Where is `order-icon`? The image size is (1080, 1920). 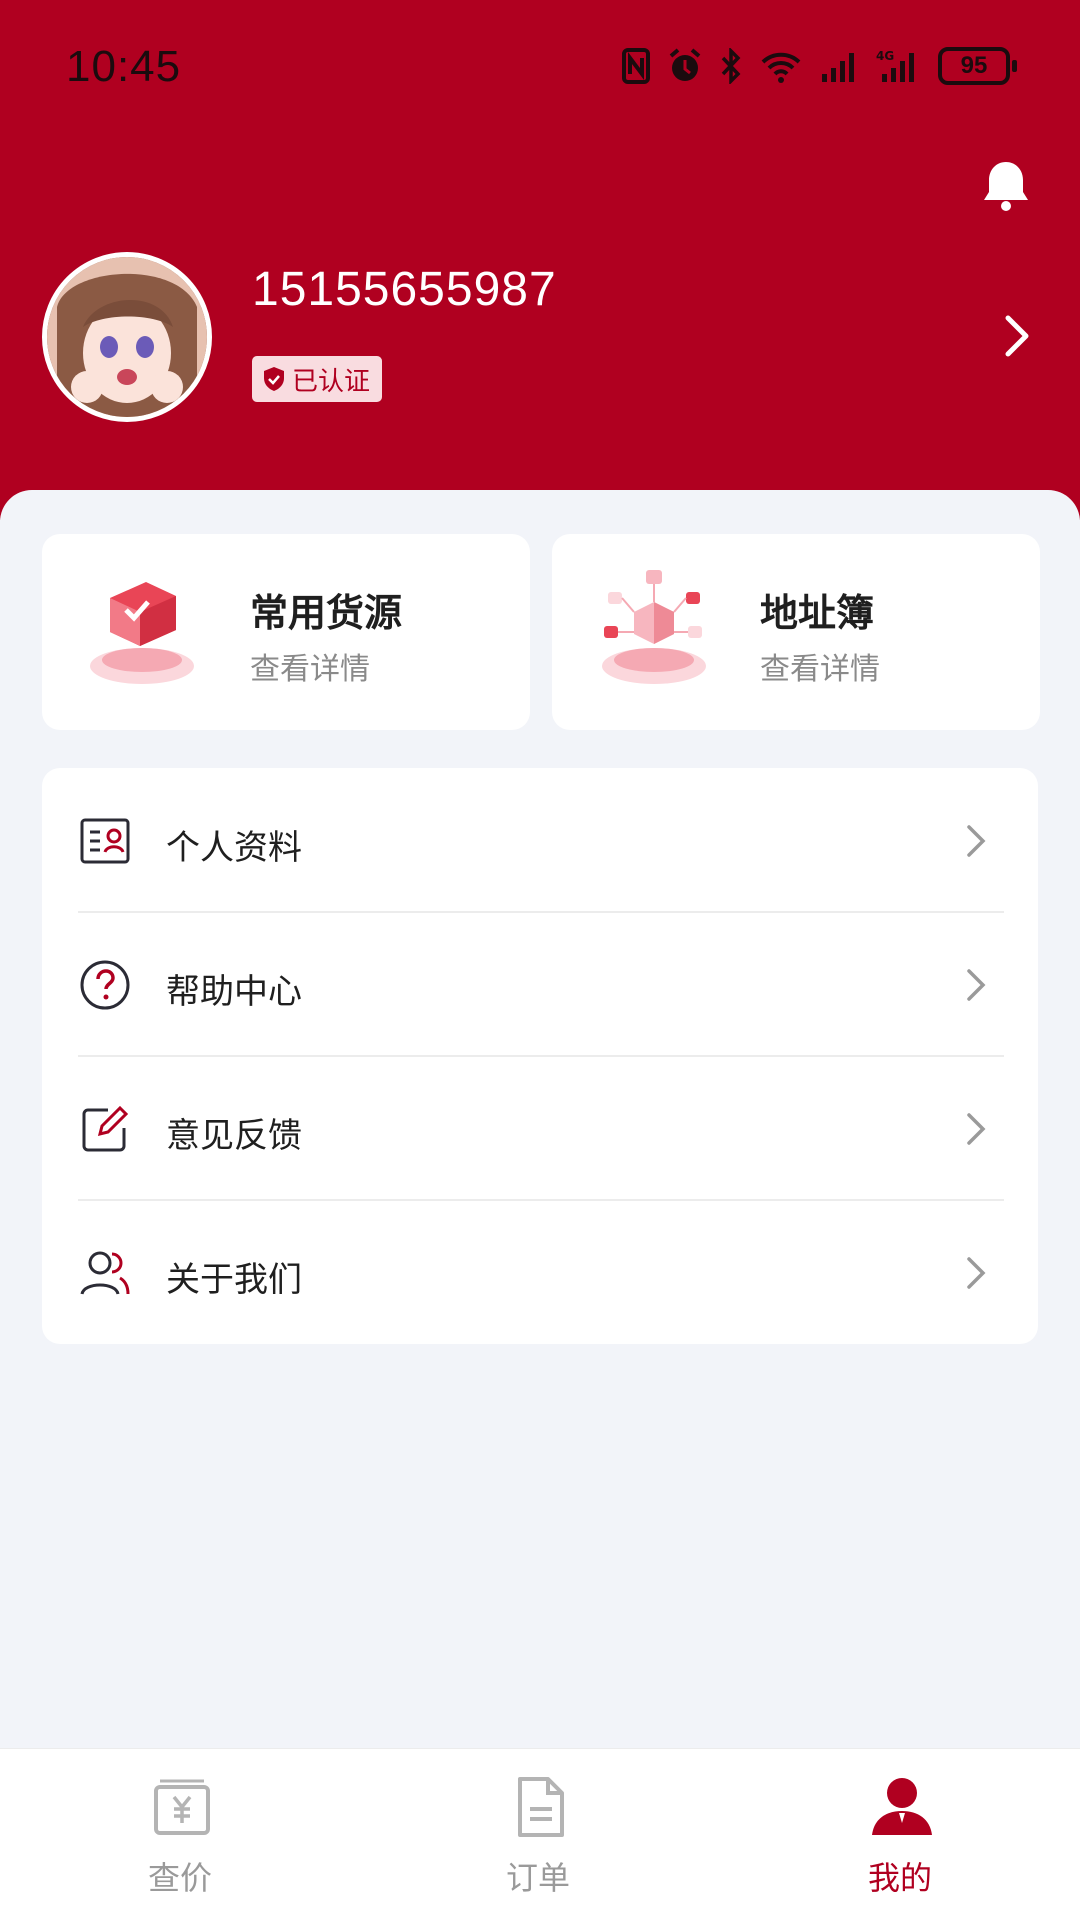 order-icon is located at coordinates (541, 1807).